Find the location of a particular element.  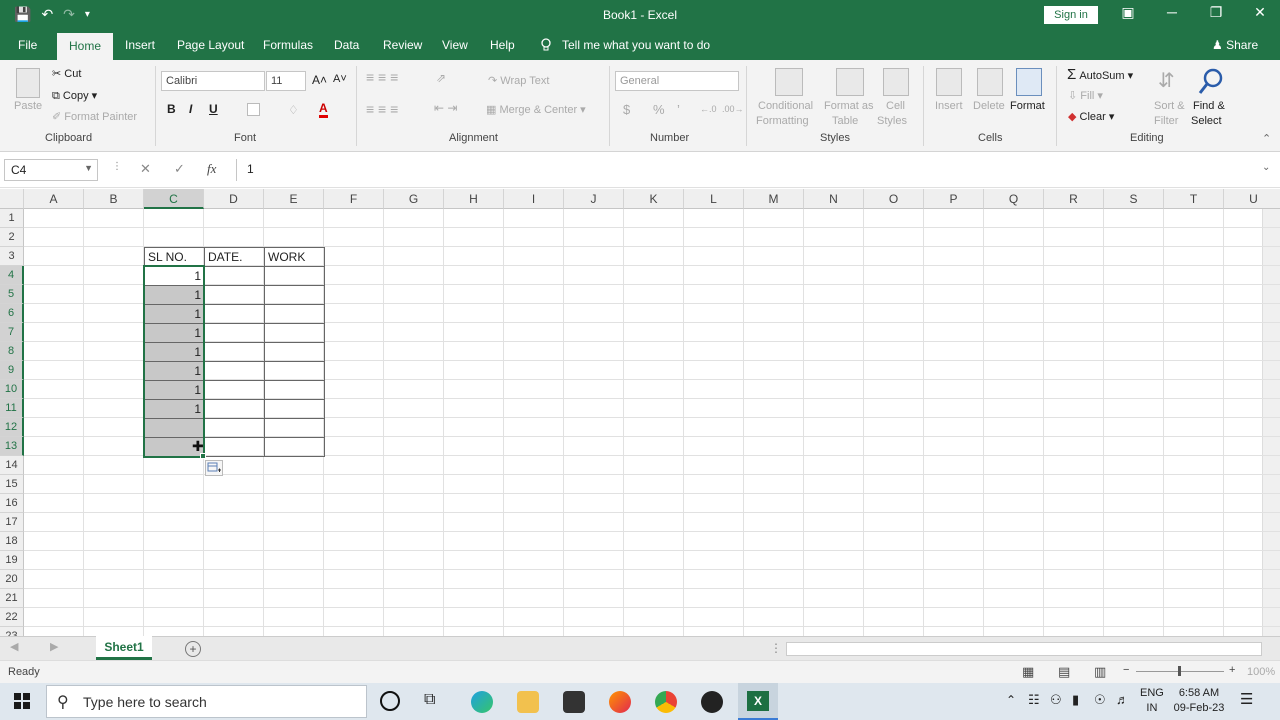

taskbar-search-box: ⚲ Type here to search is located at coordinates (206, 701).